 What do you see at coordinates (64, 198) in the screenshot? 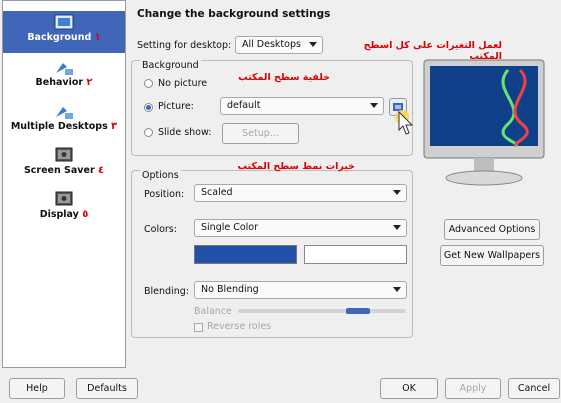
I see `display-icon` at bounding box center [64, 198].